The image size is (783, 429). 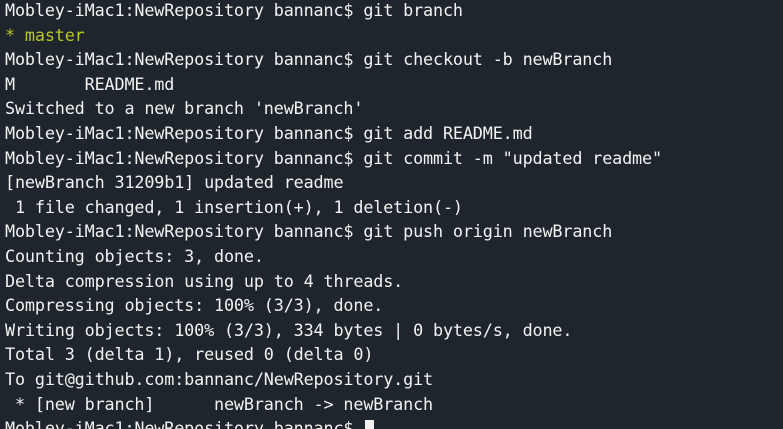 What do you see at coordinates (189, 354) in the screenshot?
I see `terminal-line: Total 3 (delta 1), reused 0 (delta 0)` at bounding box center [189, 354].